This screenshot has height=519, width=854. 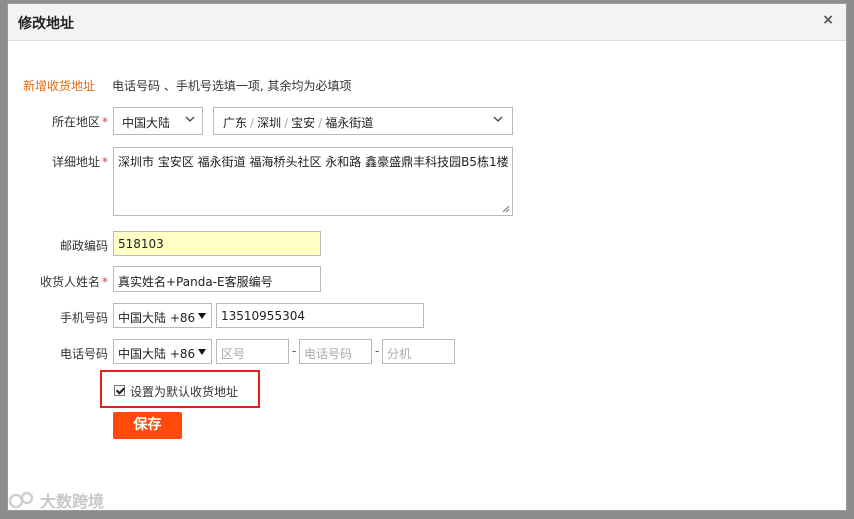 I want to click on mobile-label: 手机号码, so click(x=58, y=317).